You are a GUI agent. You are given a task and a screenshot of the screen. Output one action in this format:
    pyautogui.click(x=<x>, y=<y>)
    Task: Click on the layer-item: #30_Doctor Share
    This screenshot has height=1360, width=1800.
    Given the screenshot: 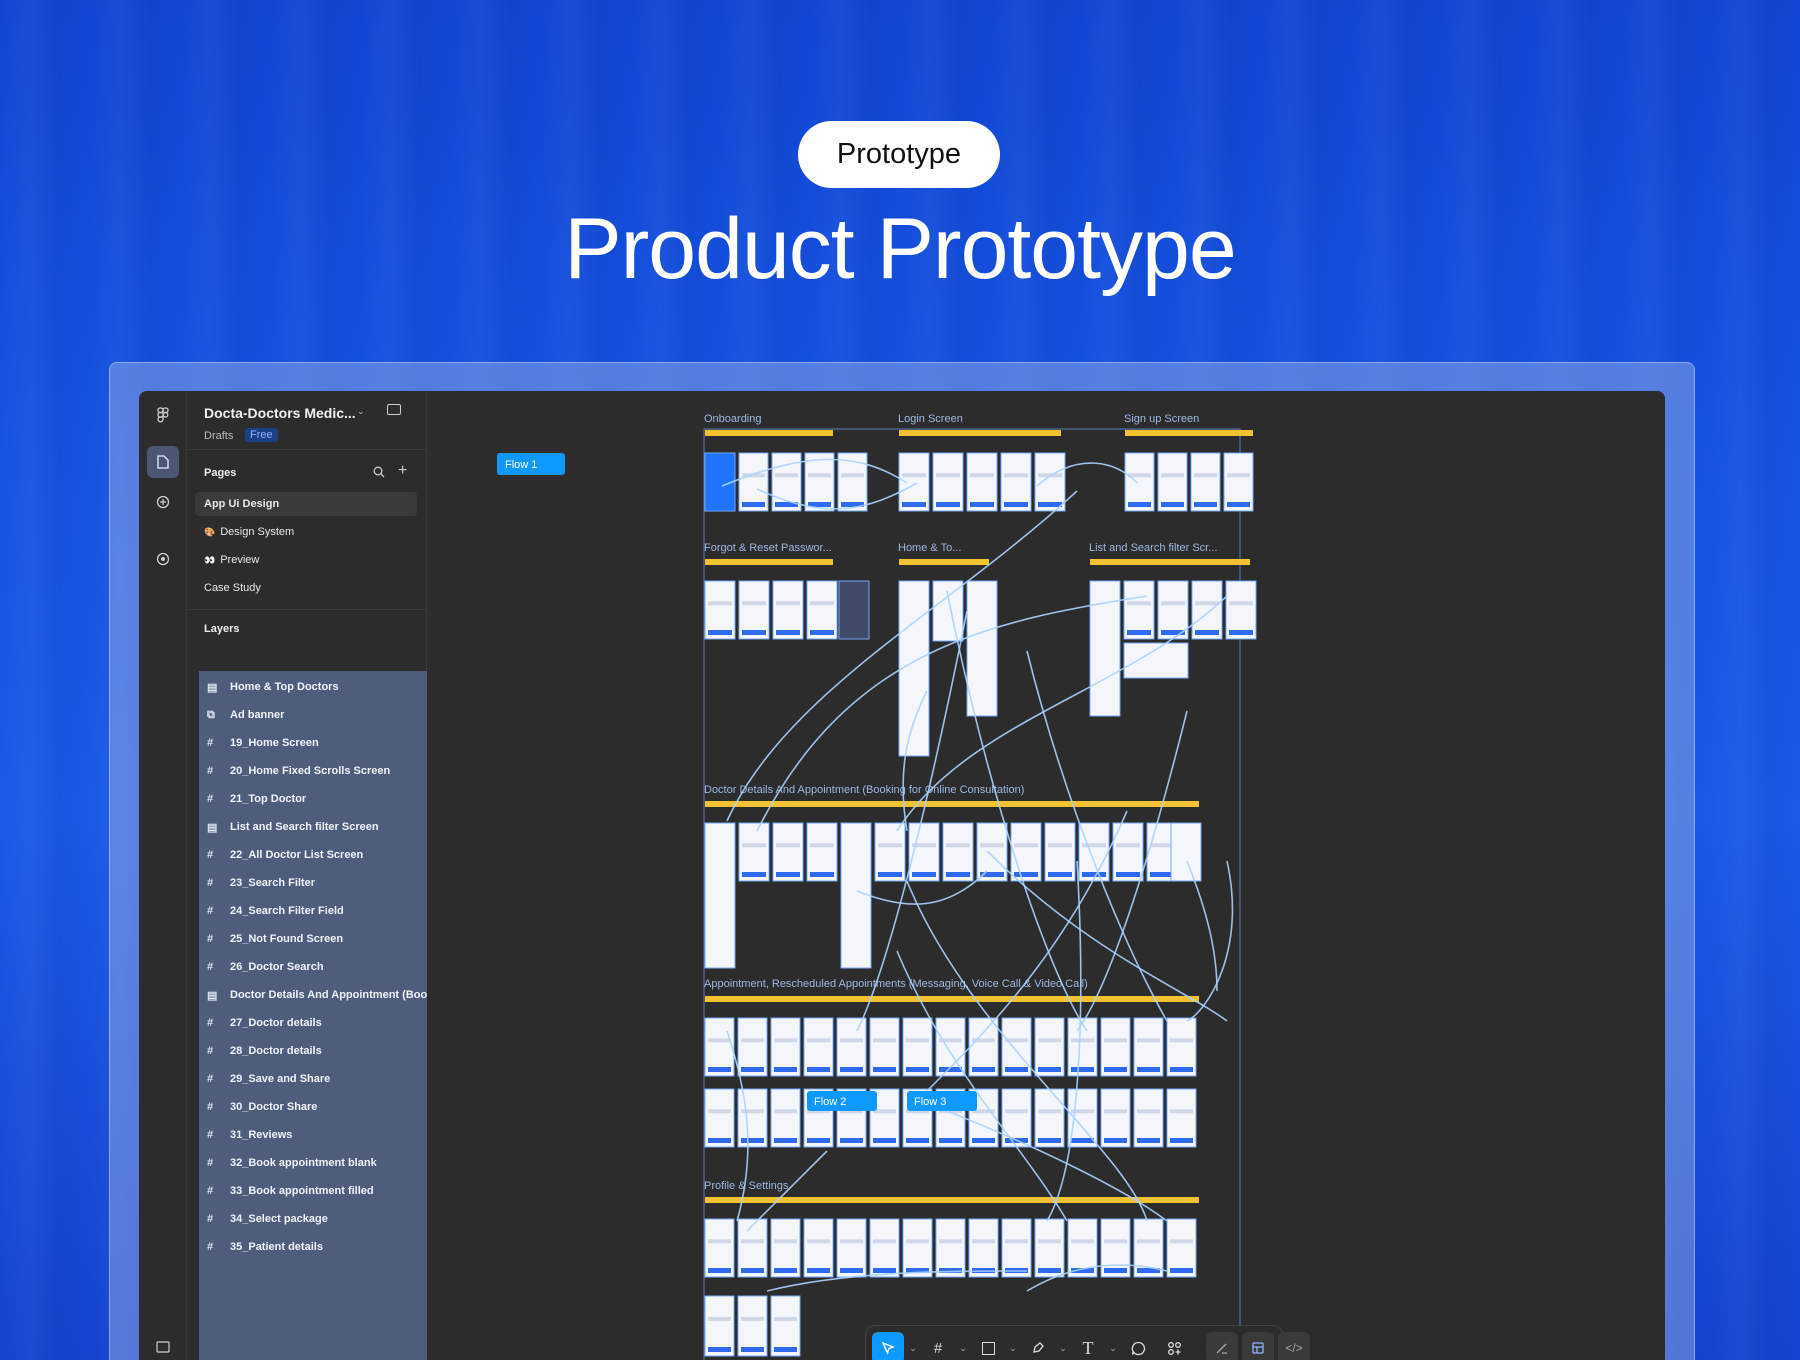 What is the action you would take?
    pyautogui.click(x=262, y=1107)
    